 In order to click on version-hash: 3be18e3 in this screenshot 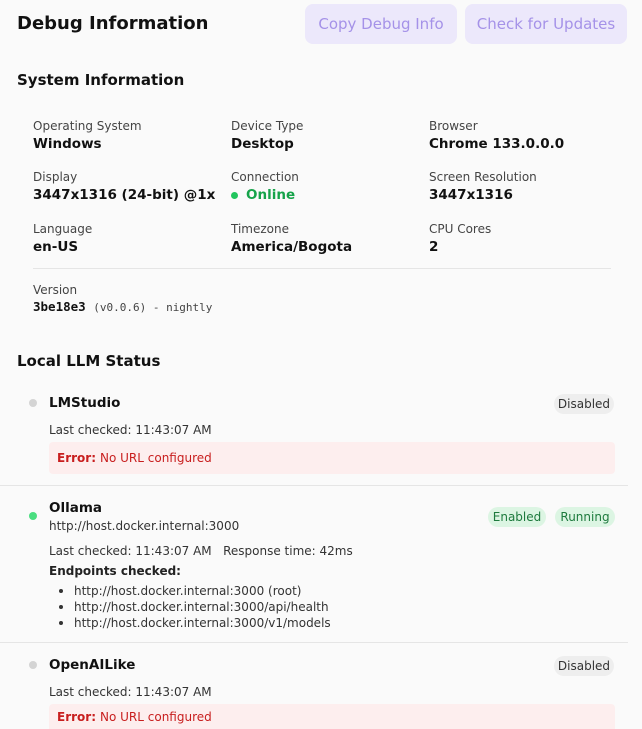, I will do `click(59, 306)`.